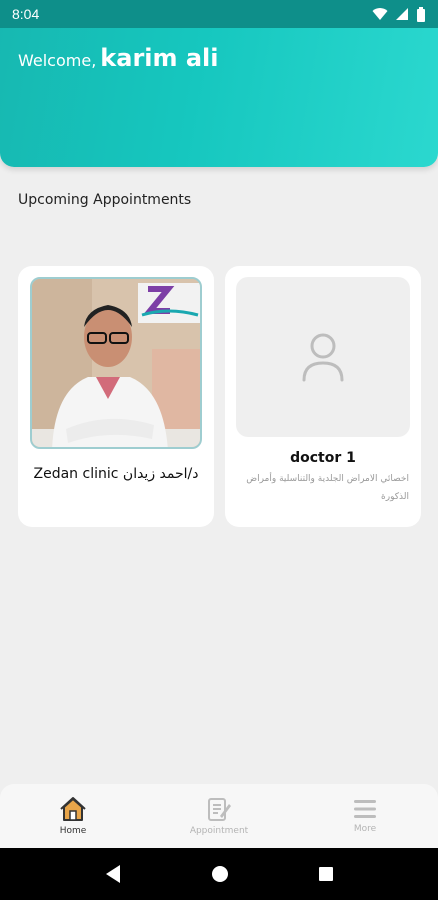 This screenshot has width=438, height=900. I want to click on nav-home: Home, so click(73, 816).